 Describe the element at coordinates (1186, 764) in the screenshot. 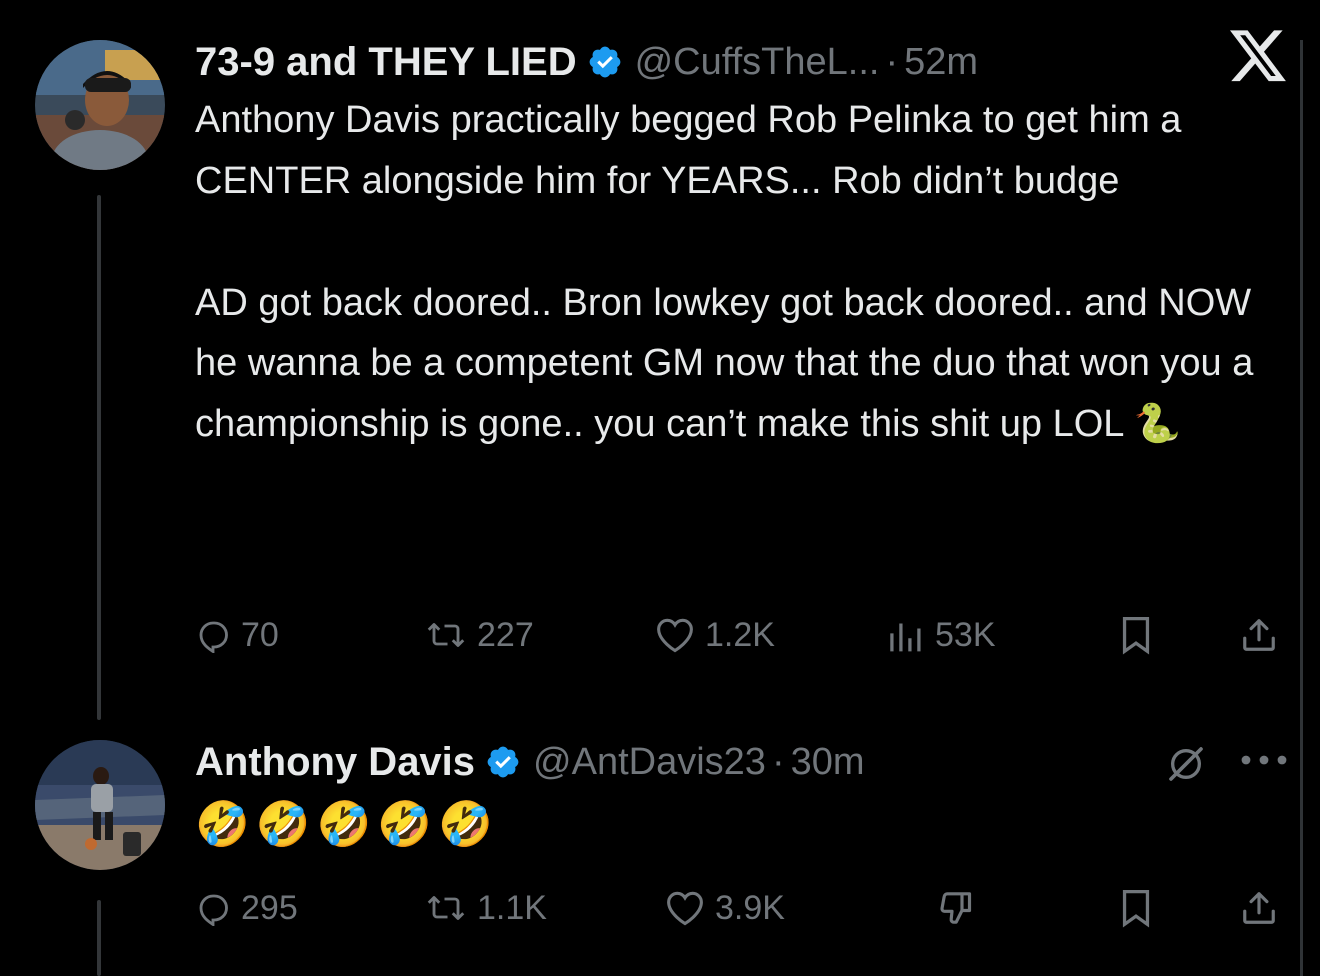

I see `grok-icon` at that location.